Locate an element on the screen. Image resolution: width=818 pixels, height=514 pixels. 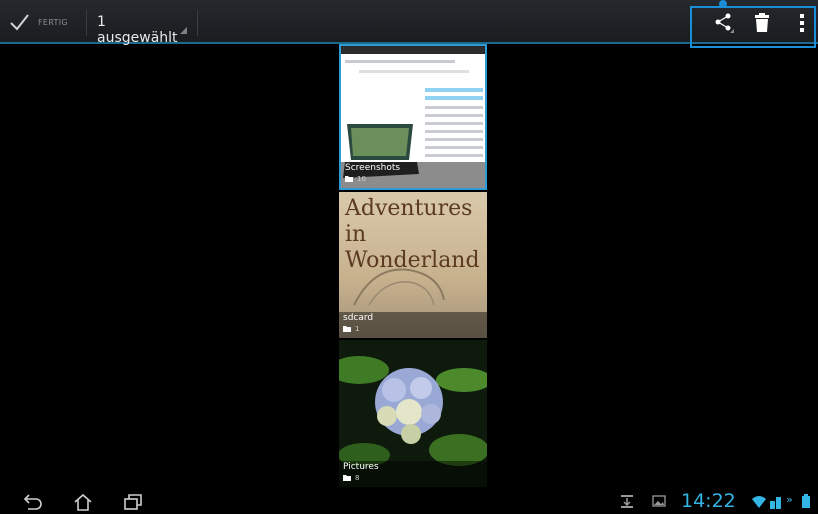
recent-apps-button is located at coordinates (133, 502).